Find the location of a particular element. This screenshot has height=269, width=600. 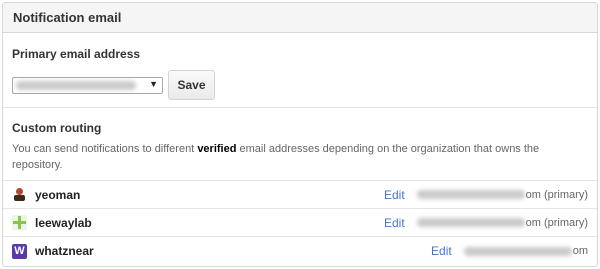

primary-email-select: ▼ is located at coordinates (87, 85).